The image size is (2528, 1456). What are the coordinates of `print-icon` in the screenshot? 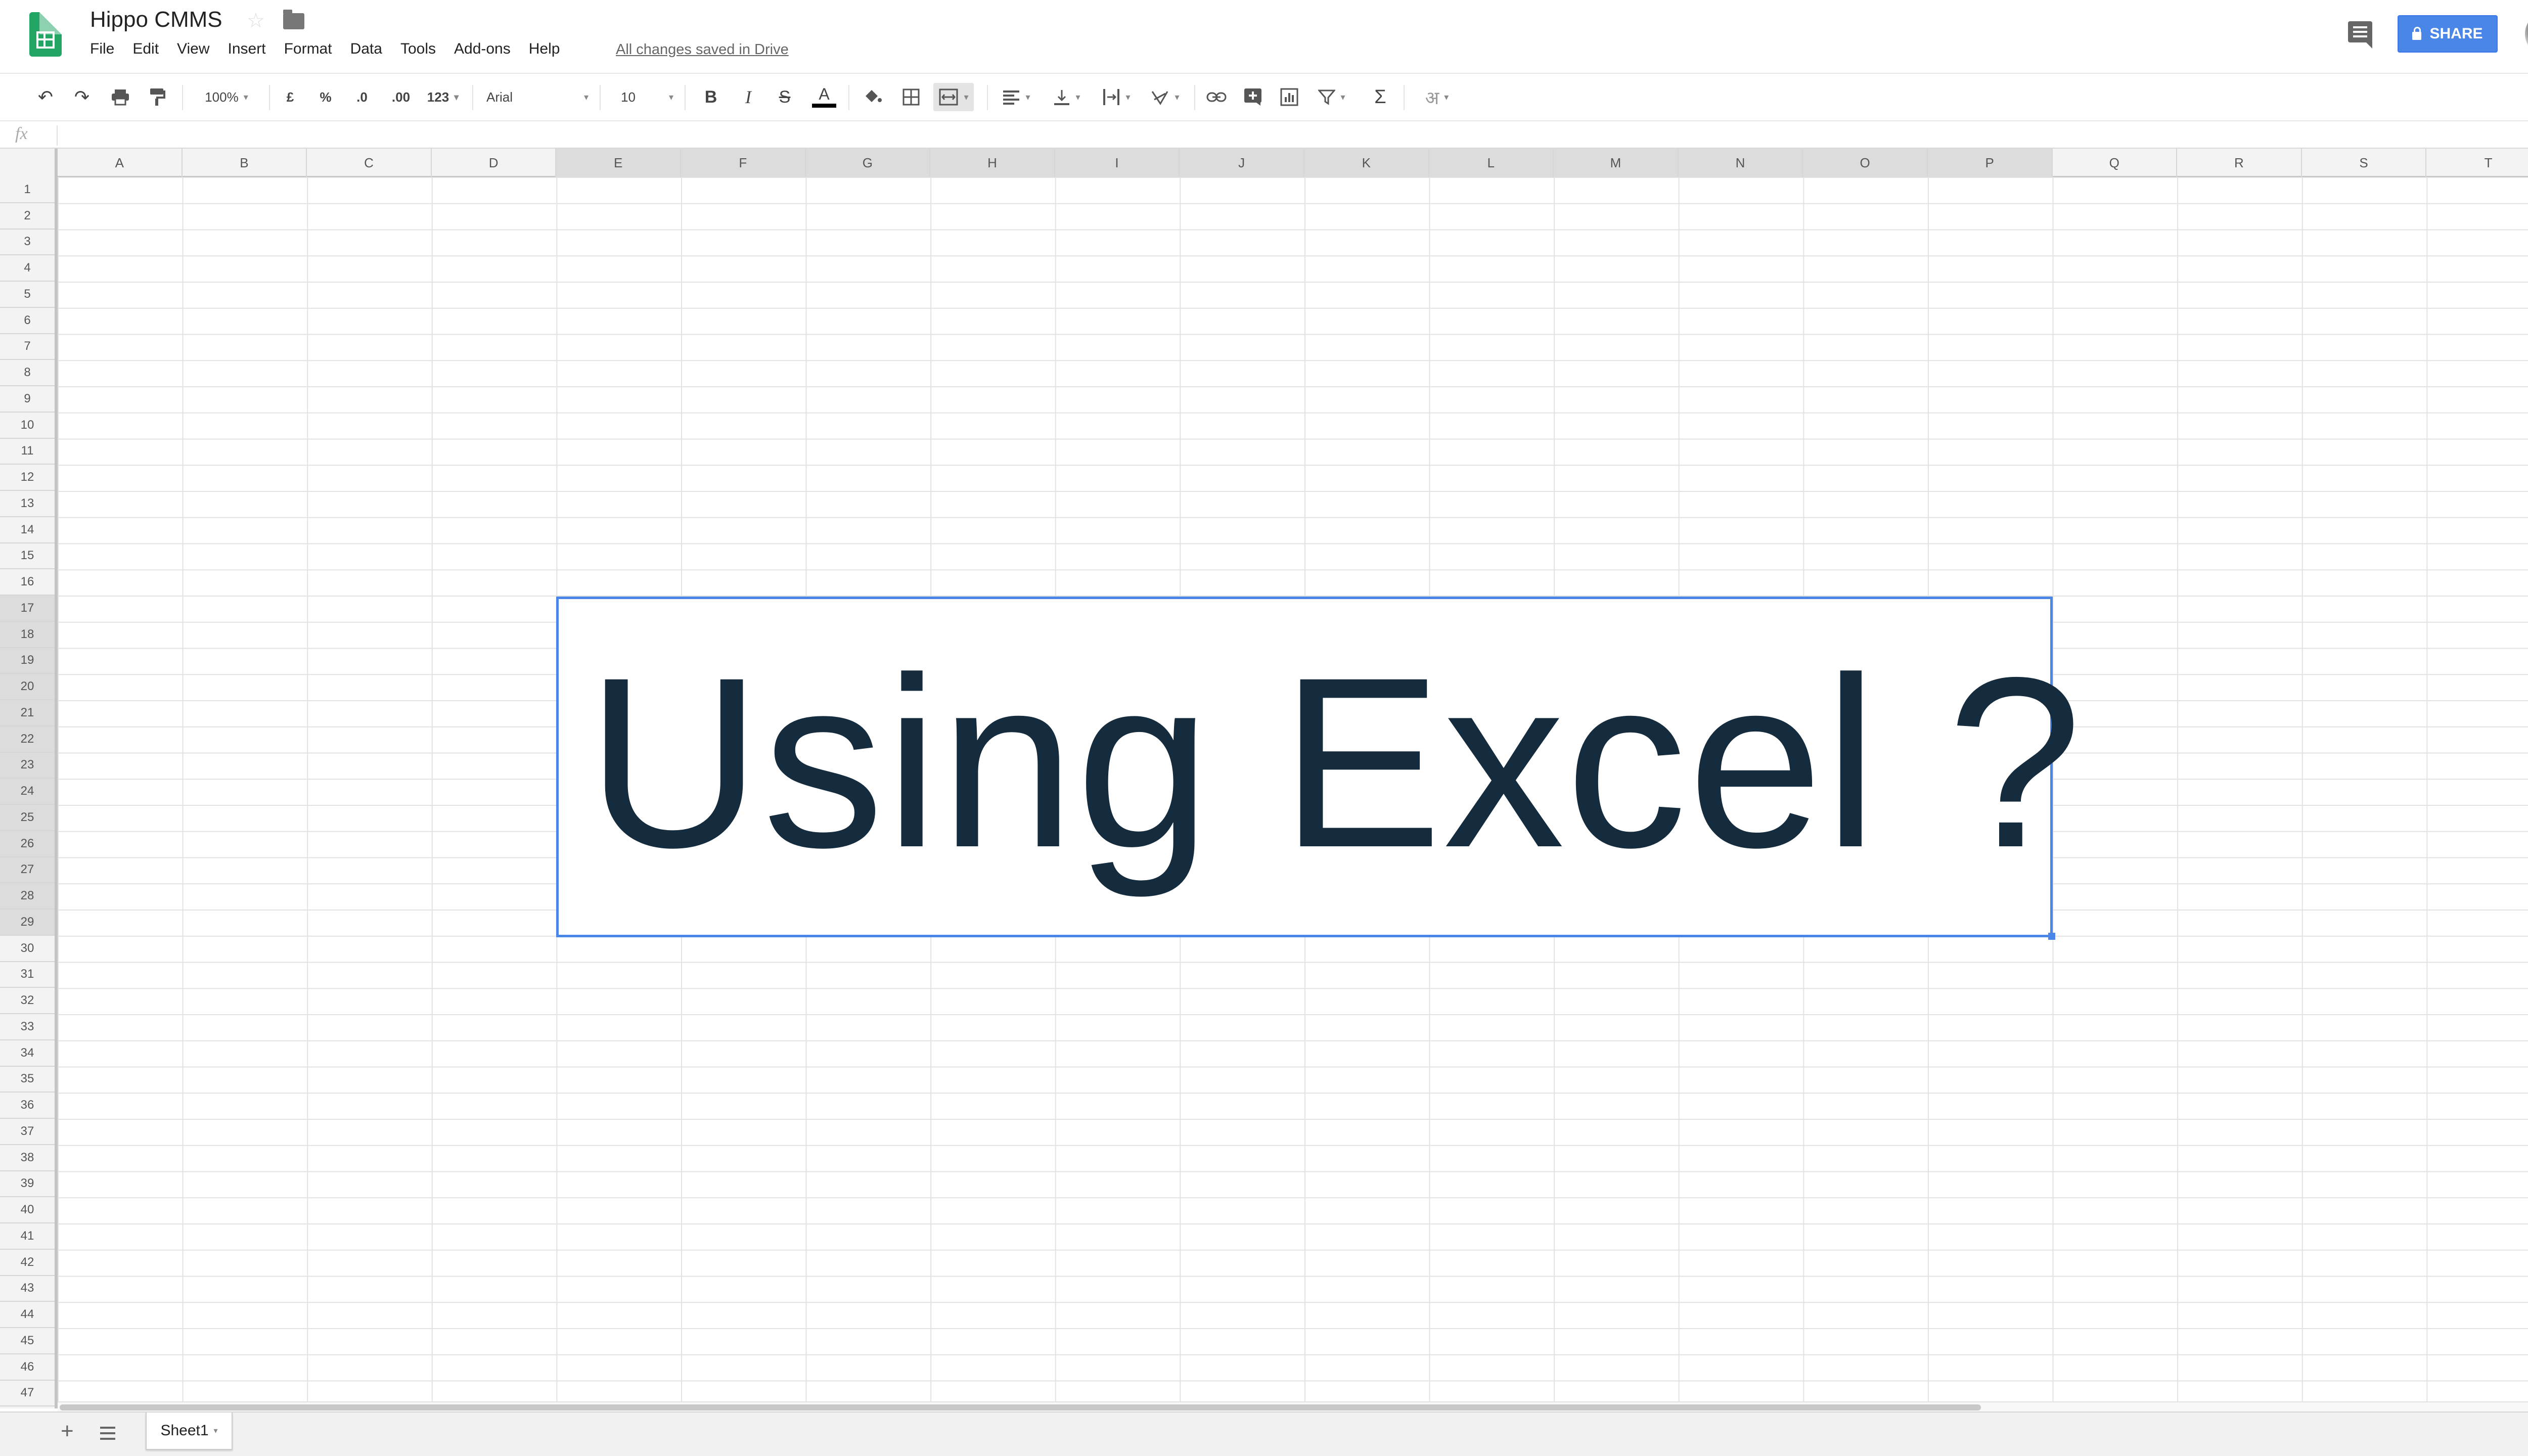 It's located at (120, 97).